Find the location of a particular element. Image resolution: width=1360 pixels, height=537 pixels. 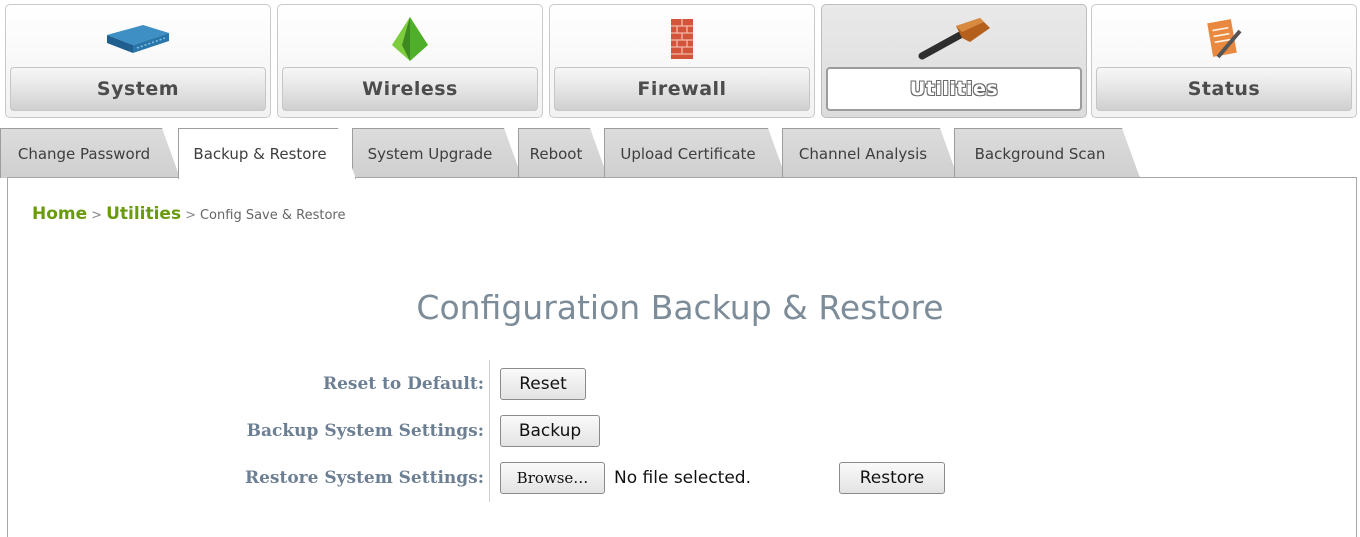

breadcrumb: Home > Utilities > Config Save & Restore is located at coordinates (188, 214).